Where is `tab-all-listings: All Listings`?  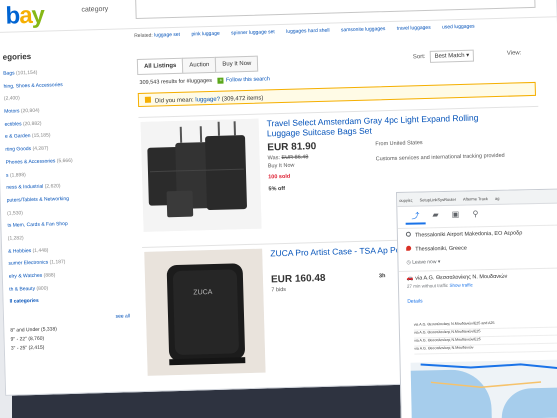
tab-all-listings: All Listings is located at coordinates (160, 66).